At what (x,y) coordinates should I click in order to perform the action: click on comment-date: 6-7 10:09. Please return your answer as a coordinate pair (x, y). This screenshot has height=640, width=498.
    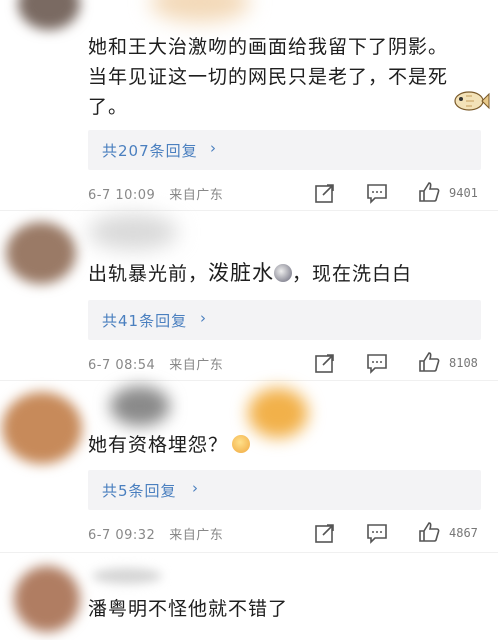
    Looking at the image, I should click on (122, 195).